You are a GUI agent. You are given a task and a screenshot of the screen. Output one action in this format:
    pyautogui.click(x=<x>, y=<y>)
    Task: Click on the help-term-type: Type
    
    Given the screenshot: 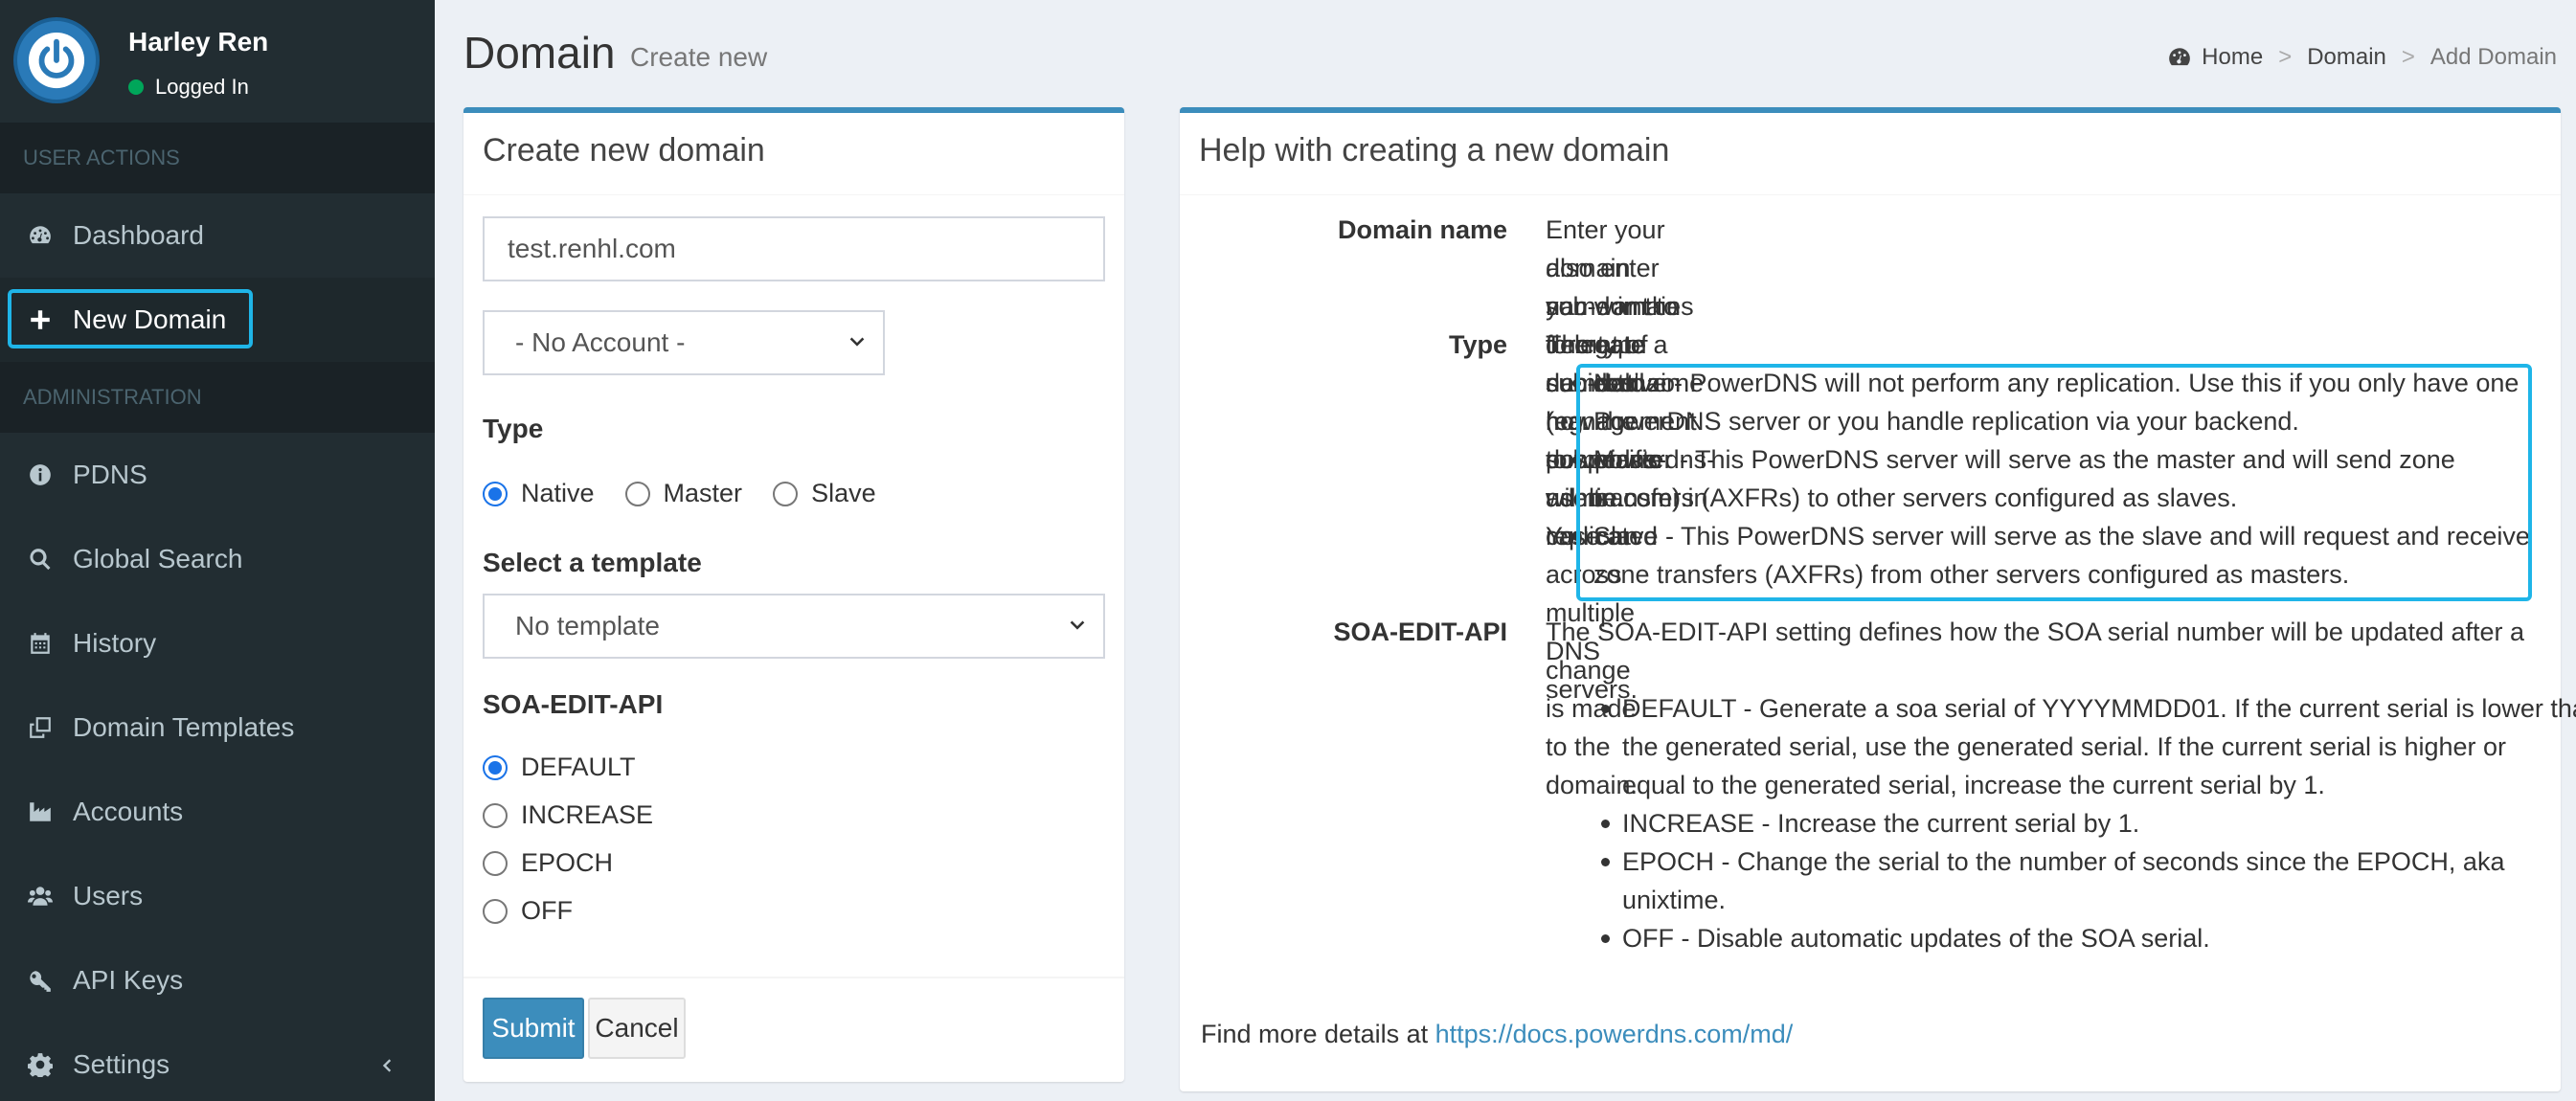 What is the action you would take?
    pyautogui.click(x=1477, y=344)
    